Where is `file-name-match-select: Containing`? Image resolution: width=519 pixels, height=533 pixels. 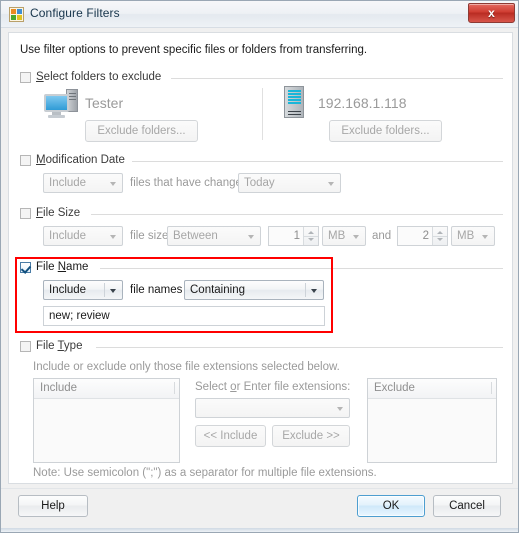
file-name-match-select: Containing is located at coordinates (254, 290).